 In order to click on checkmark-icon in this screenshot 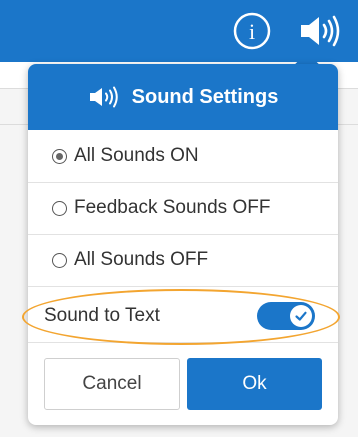, I will do `click(301, 316)`.